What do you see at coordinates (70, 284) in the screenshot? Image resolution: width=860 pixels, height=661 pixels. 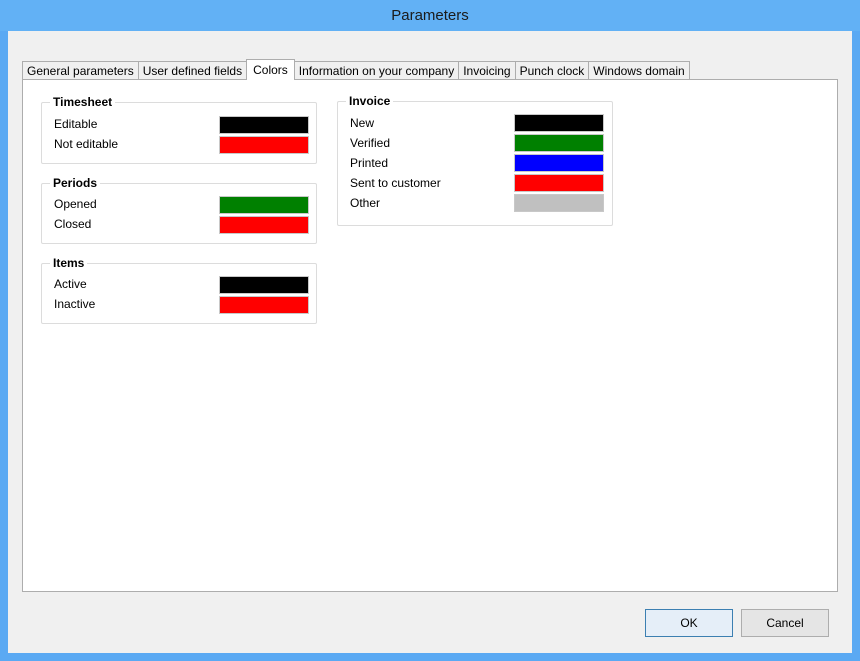 I see `active-label: Active` at bounding box center [70, 284].